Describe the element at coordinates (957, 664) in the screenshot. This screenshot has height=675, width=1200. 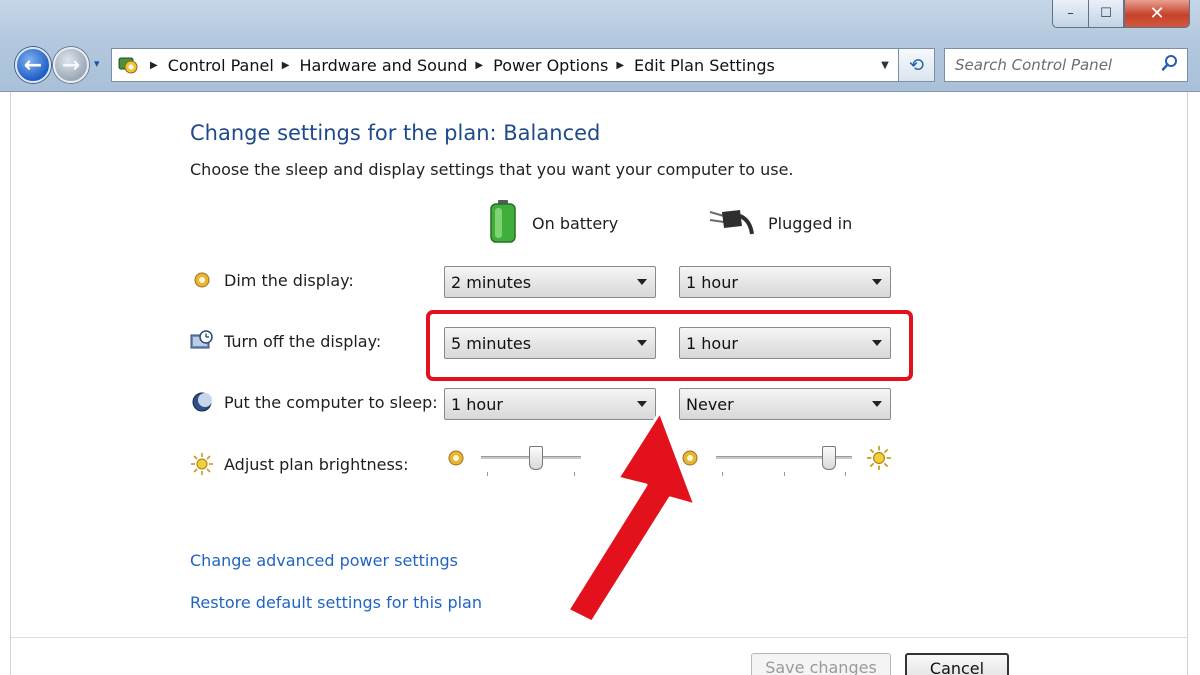
I see `cancel-button: Cancel` at that location.